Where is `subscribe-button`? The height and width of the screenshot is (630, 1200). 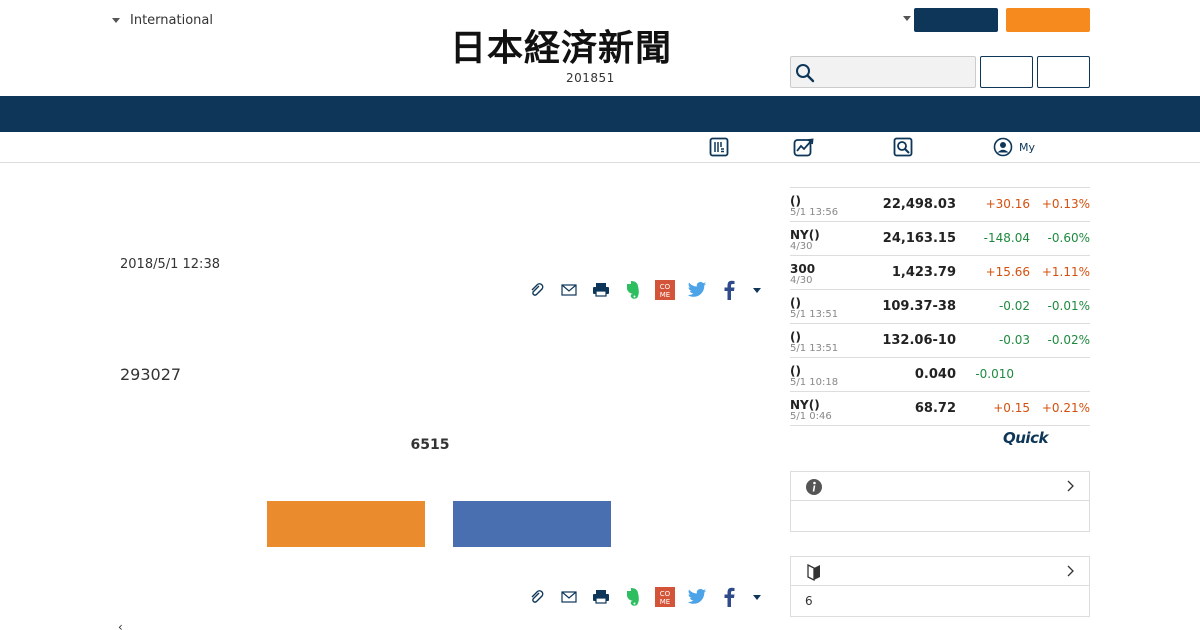 subscribe-button is located at coordinates (1048, 20).